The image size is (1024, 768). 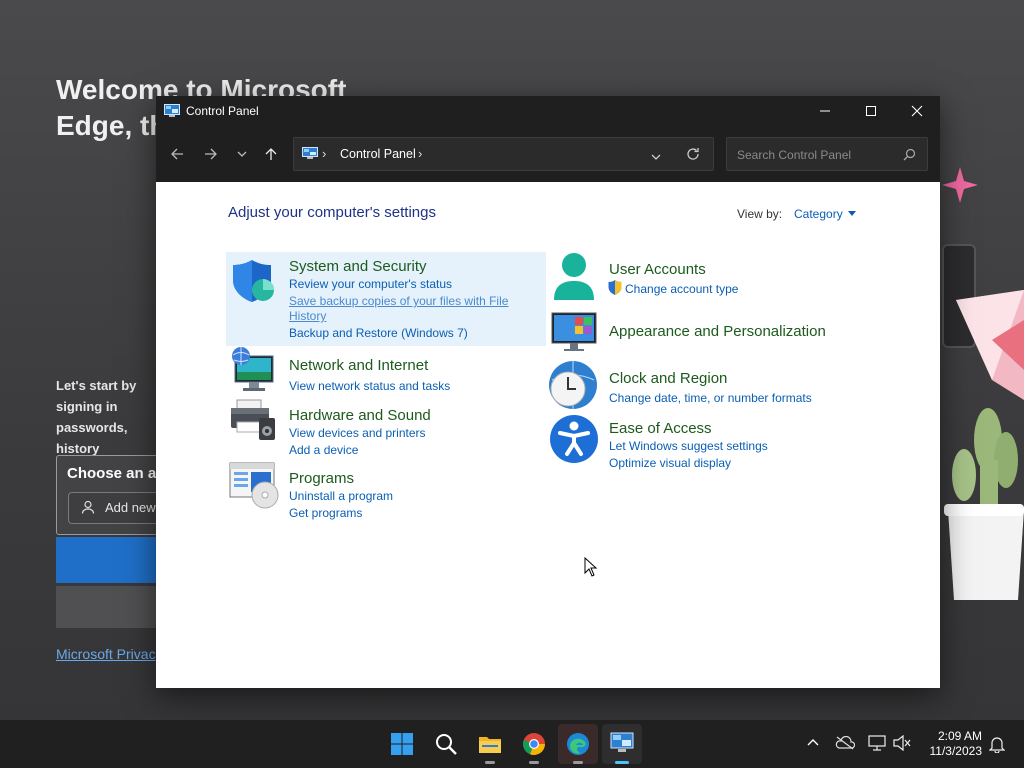 I want to click on clock-date: 11/3/2023, so click(x=956, y=751).